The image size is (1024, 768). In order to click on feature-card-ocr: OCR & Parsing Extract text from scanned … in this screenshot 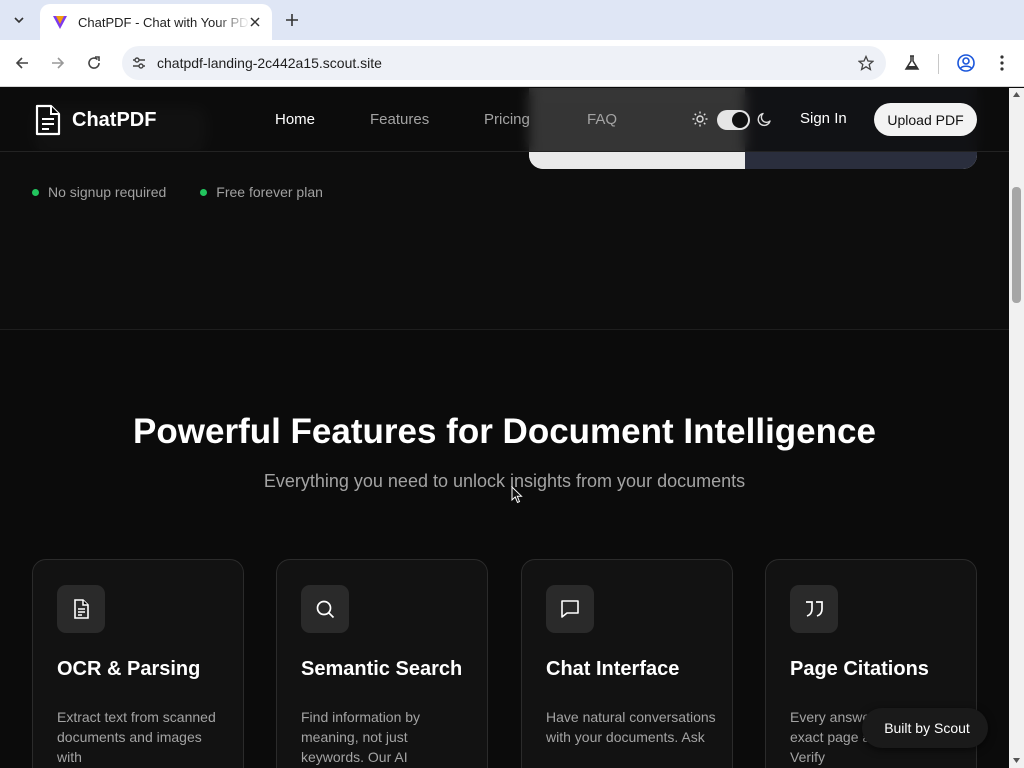, I will do `click(138, 663)`.